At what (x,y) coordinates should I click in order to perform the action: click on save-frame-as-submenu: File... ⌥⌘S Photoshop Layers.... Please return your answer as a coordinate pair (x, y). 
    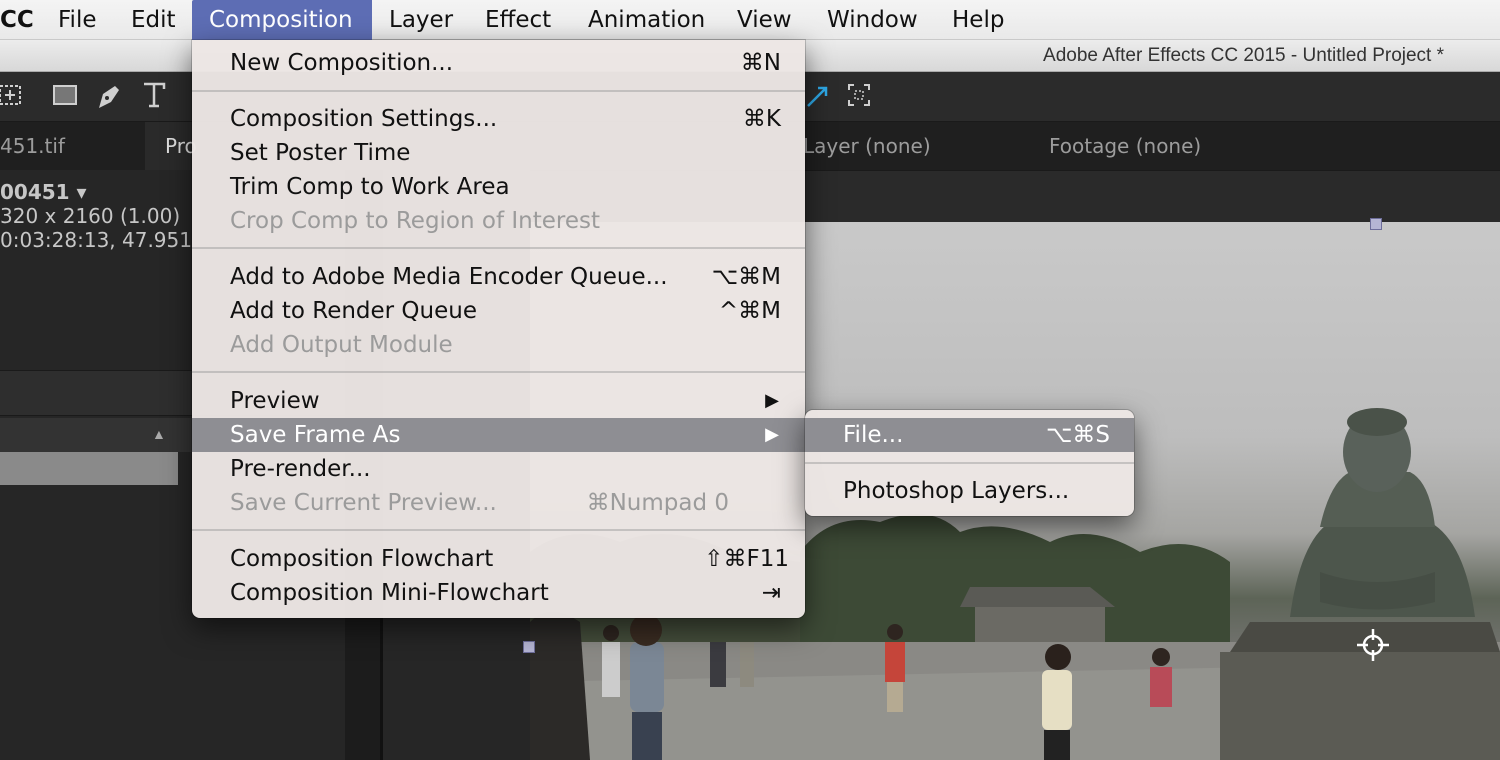
    Looking at the image, I should click on (969, 463).